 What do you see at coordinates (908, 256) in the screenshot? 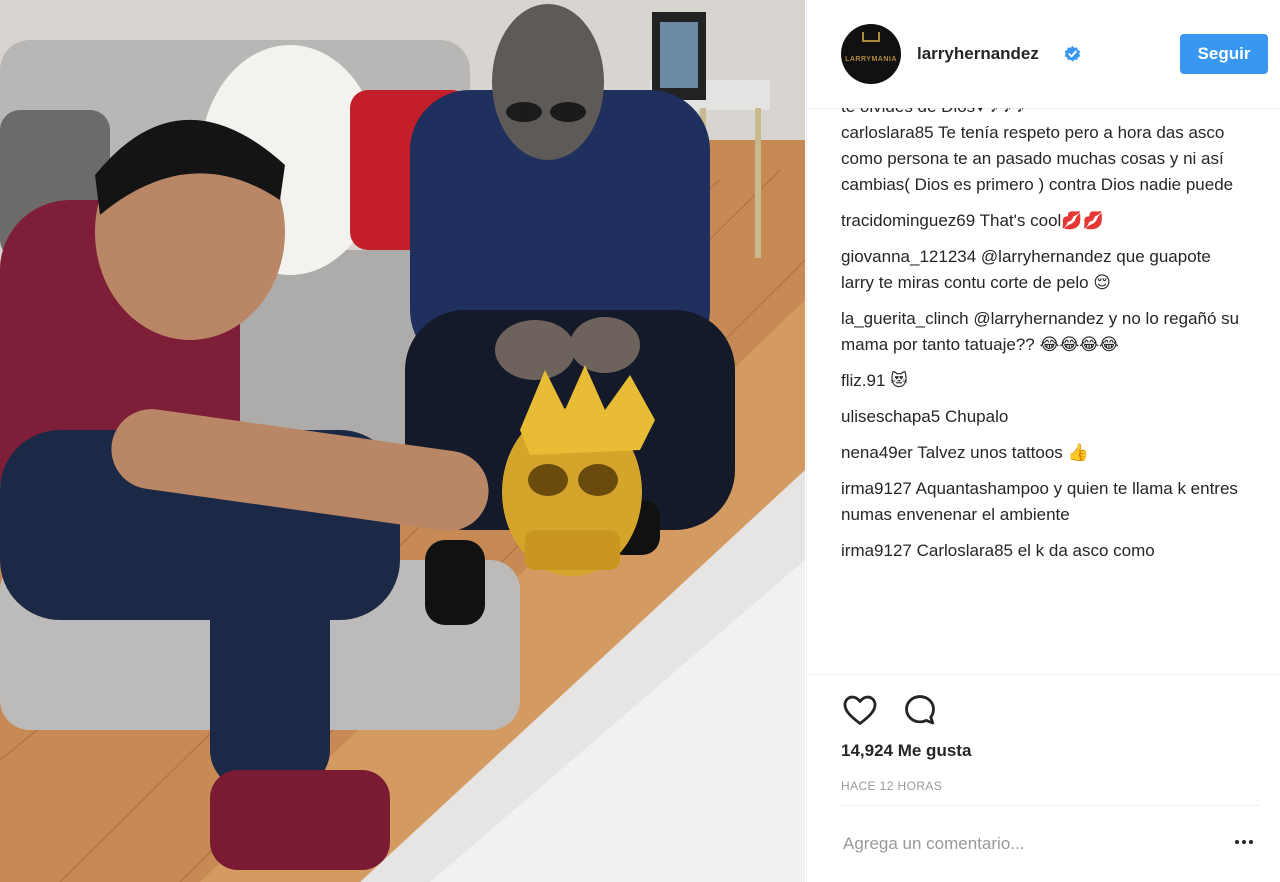
I see `comment-username: giovanna_121234` at bounding box center [908, 256].